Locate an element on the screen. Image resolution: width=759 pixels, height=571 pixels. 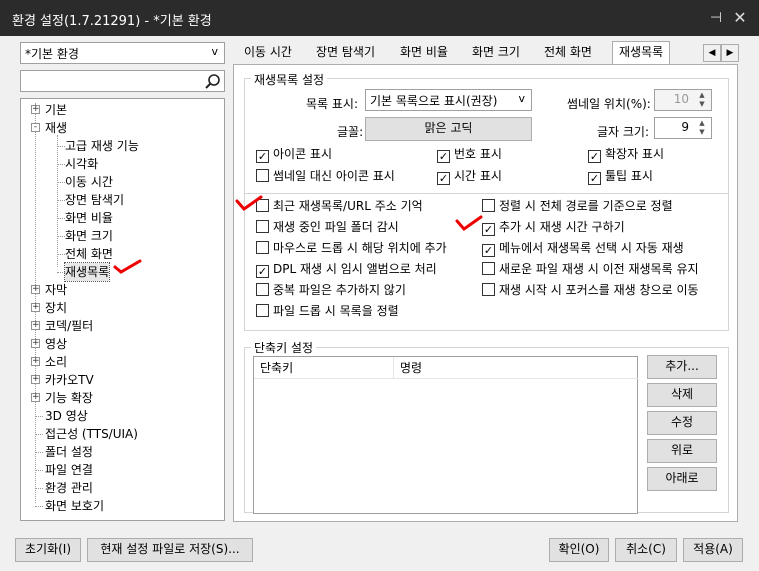
tree-search-input is located at coordinates (122, 81).